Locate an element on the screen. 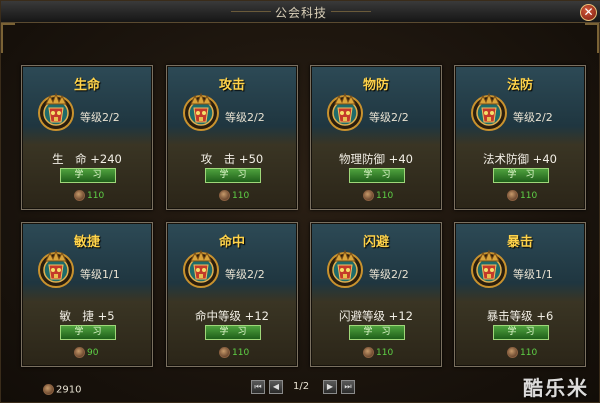 The image size is (600, 403). tech-name: 法防 is located at coordinates (519, 85).